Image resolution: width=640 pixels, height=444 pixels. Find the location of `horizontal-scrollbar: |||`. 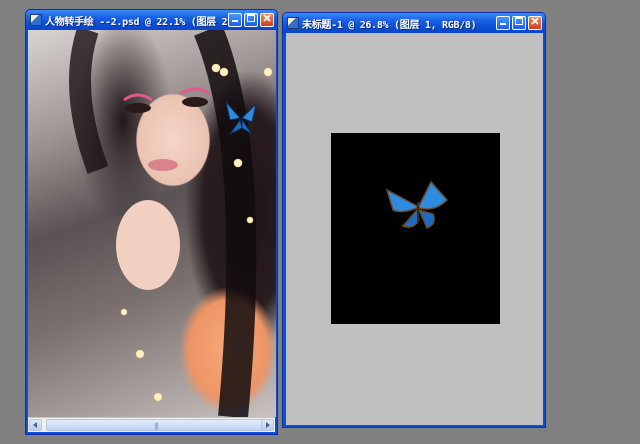

horizontal-scrollbar: ||| is located at coordinates (151, 424).